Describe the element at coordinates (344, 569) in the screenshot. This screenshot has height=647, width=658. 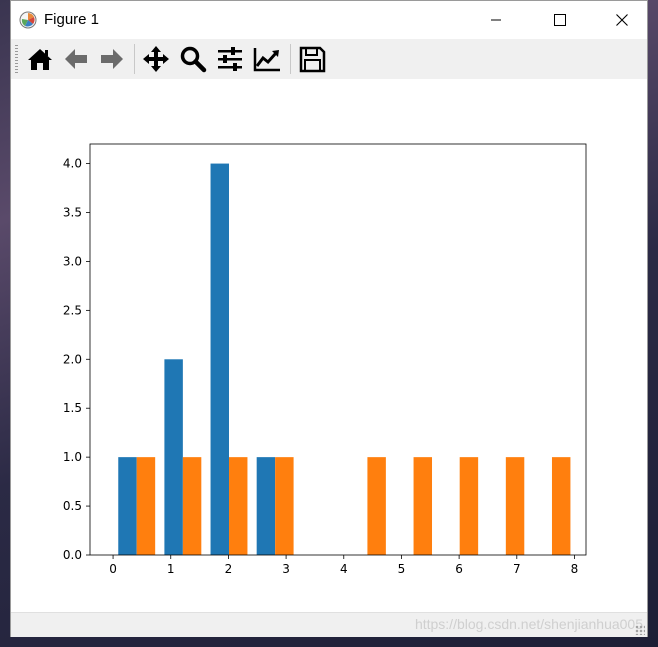
I see `x-tick-label: 4` at that location.